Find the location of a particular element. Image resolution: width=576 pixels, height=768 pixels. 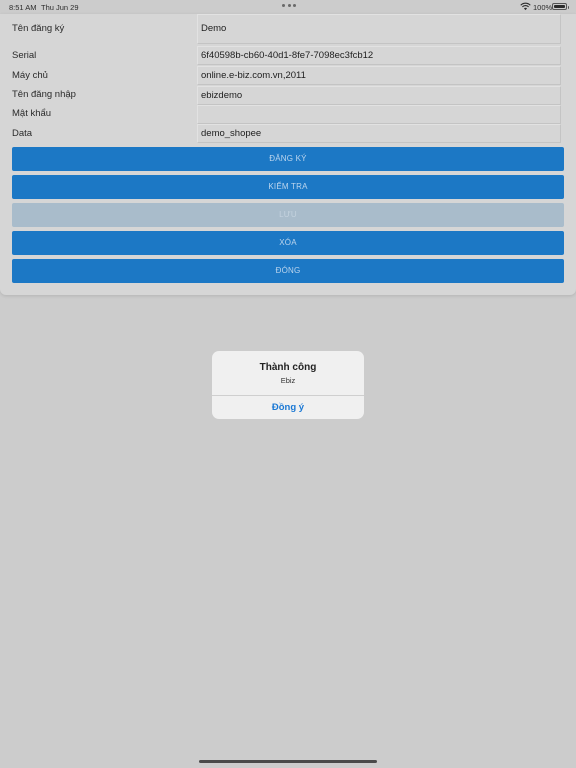

serial-label: Serial is located at coordinates (24, 55).